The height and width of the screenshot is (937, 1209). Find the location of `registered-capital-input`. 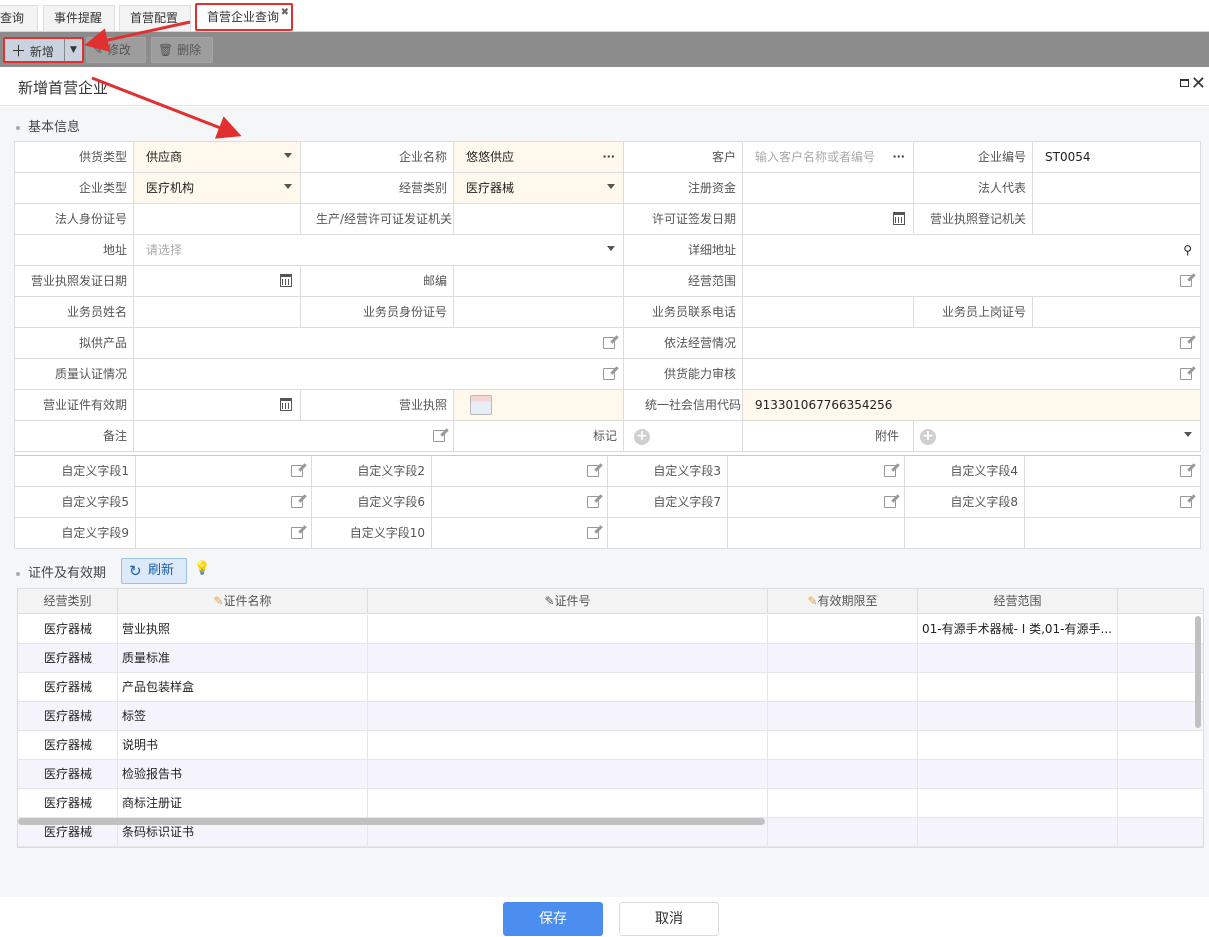

registered-capital-input is located at coordinates (828, 188).